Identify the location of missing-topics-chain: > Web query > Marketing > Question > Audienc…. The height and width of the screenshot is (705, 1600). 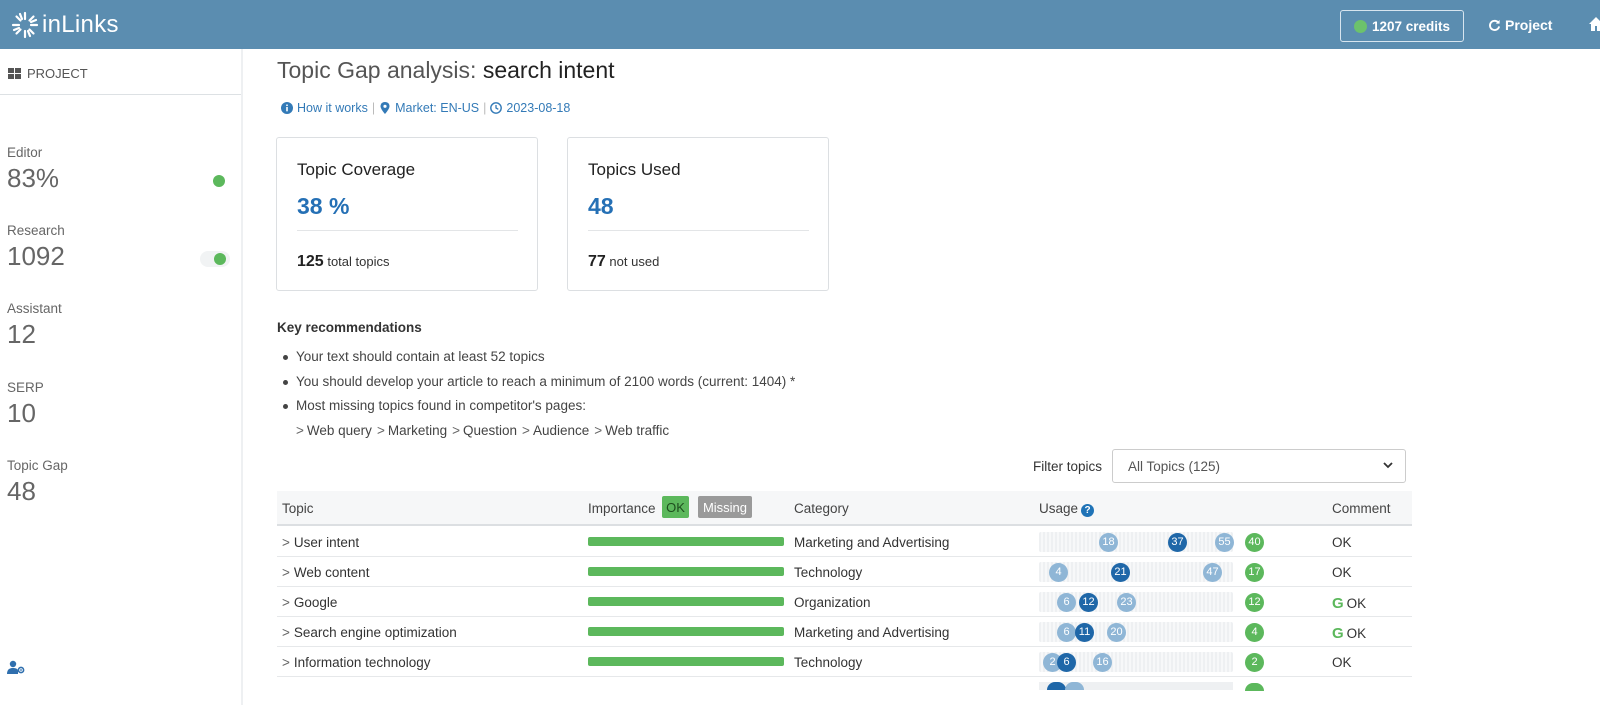
(485, 430).